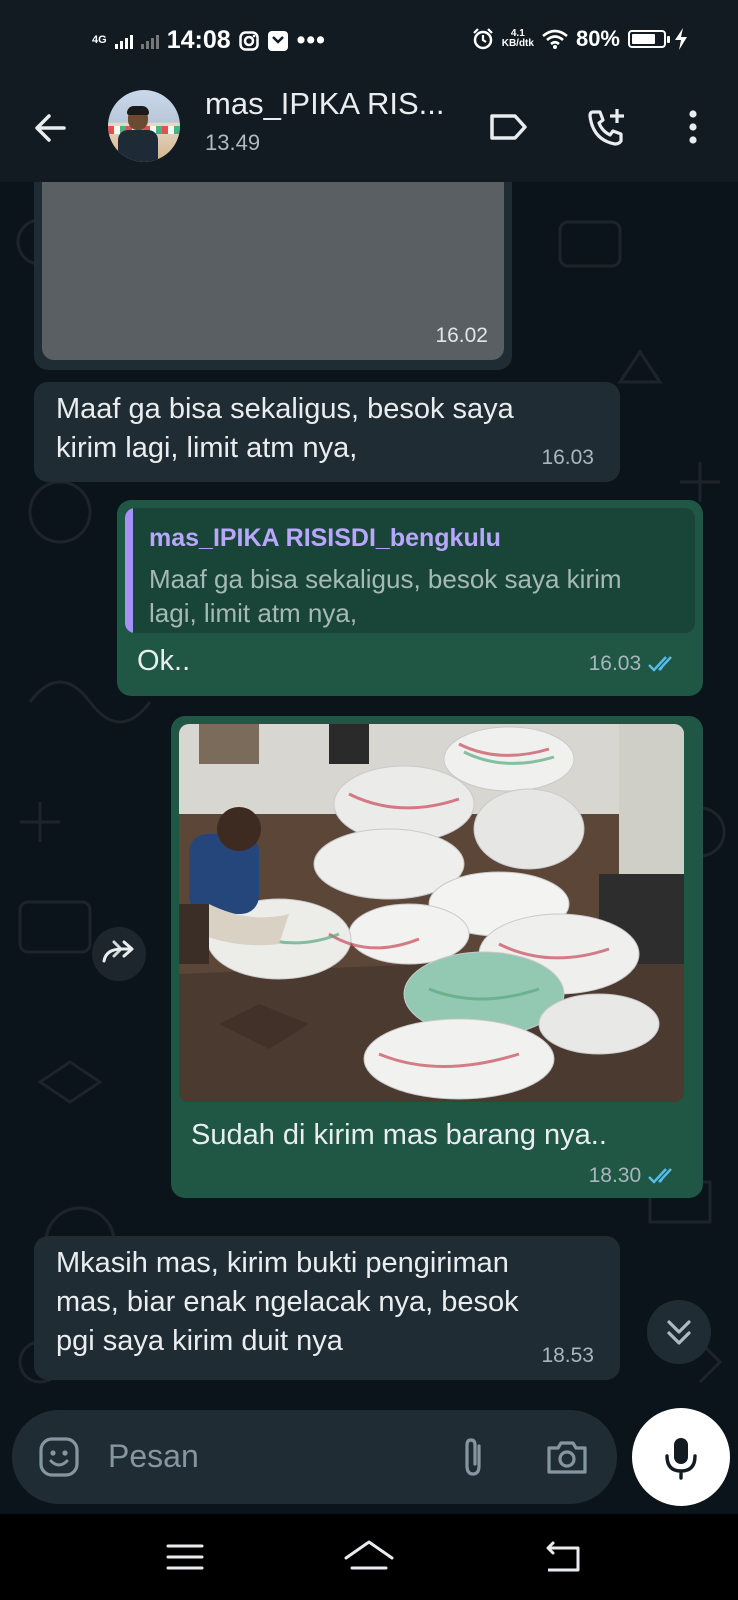 The width and height of the screenshot is (738, 1600). I want to click on message-meta: 18.30, so click(635, 1176).